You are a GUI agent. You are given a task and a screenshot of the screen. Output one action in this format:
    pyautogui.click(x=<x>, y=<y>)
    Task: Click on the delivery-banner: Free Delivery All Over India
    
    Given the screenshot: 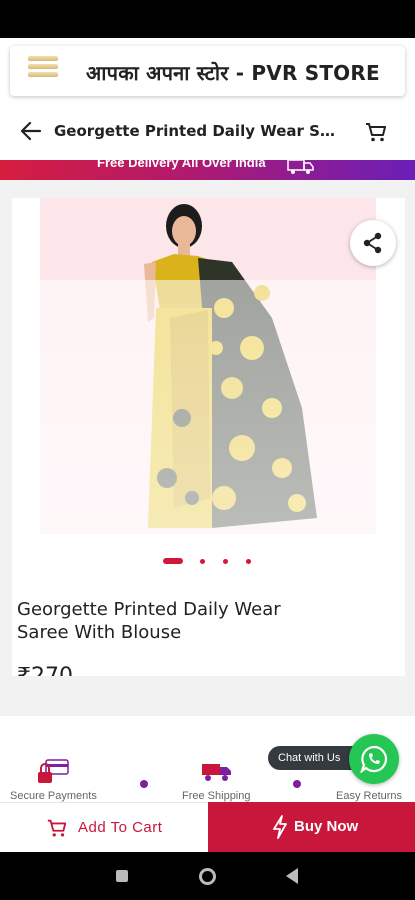 What is the action you would take?
    pyautogui.click(x=207, y=170)
    